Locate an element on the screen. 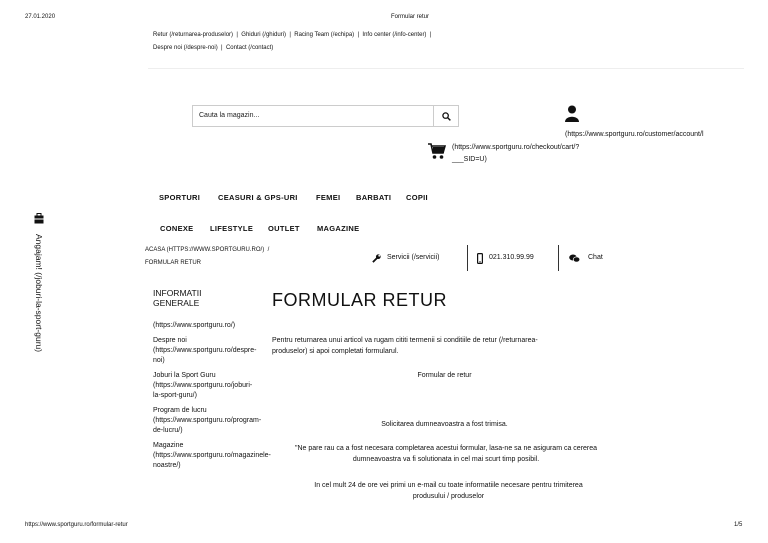  briefcase-icon is located at coordinates (39, 218).